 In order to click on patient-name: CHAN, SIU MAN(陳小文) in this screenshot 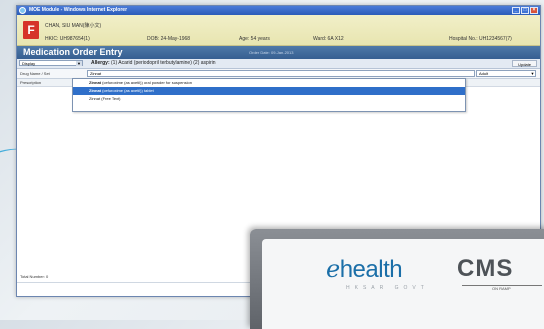, I will do `click(73, 26)`.